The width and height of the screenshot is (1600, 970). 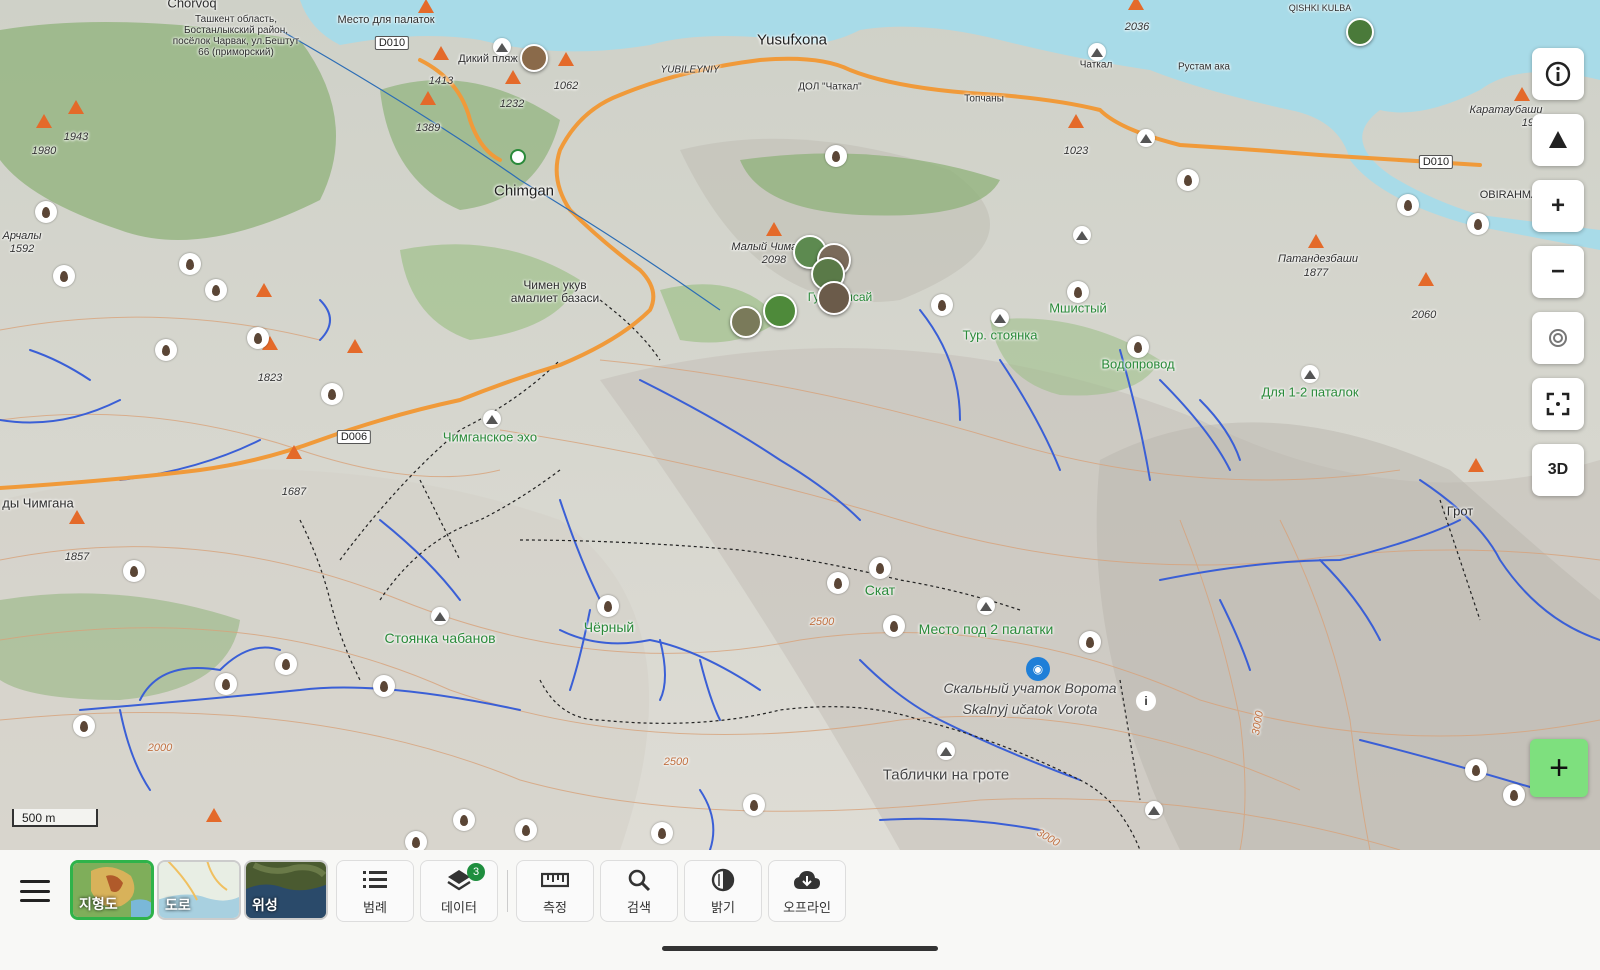 What do you see at coordinates (55, 818) in the screenshot?
I see `scale-bar: 500 m` at bounding box center [55, 818].